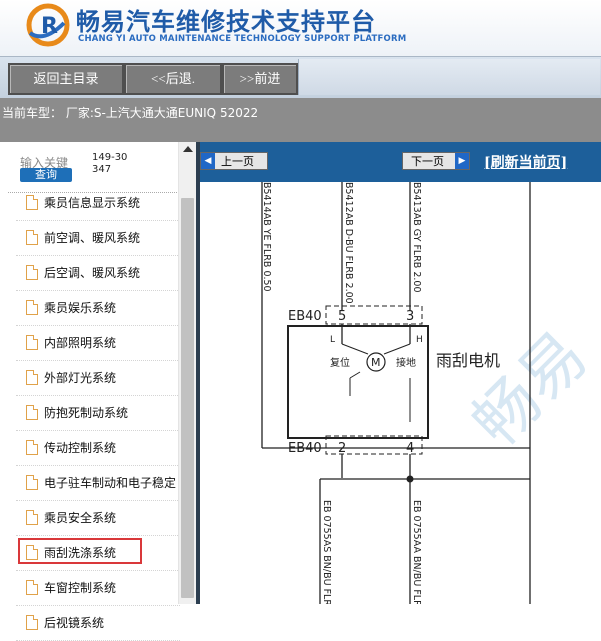 The image size is (601, 641). I want to click on sidebar-item: 后视镜系统, so click(98, 623).